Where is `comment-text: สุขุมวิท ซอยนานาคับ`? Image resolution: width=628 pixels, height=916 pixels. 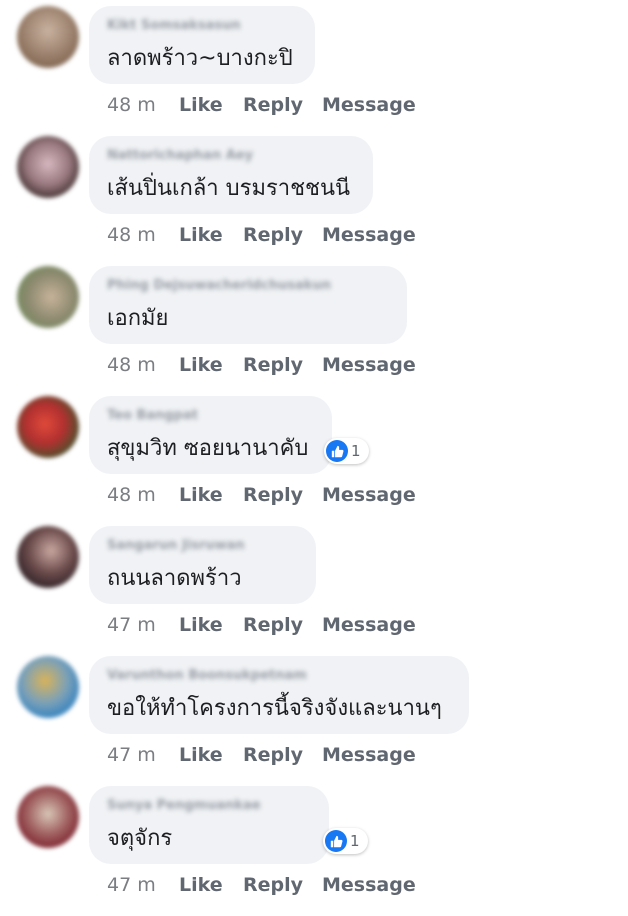
comment-text: สุขุมวิท ซอยนานาคับ is located at coordinates (208, 448).